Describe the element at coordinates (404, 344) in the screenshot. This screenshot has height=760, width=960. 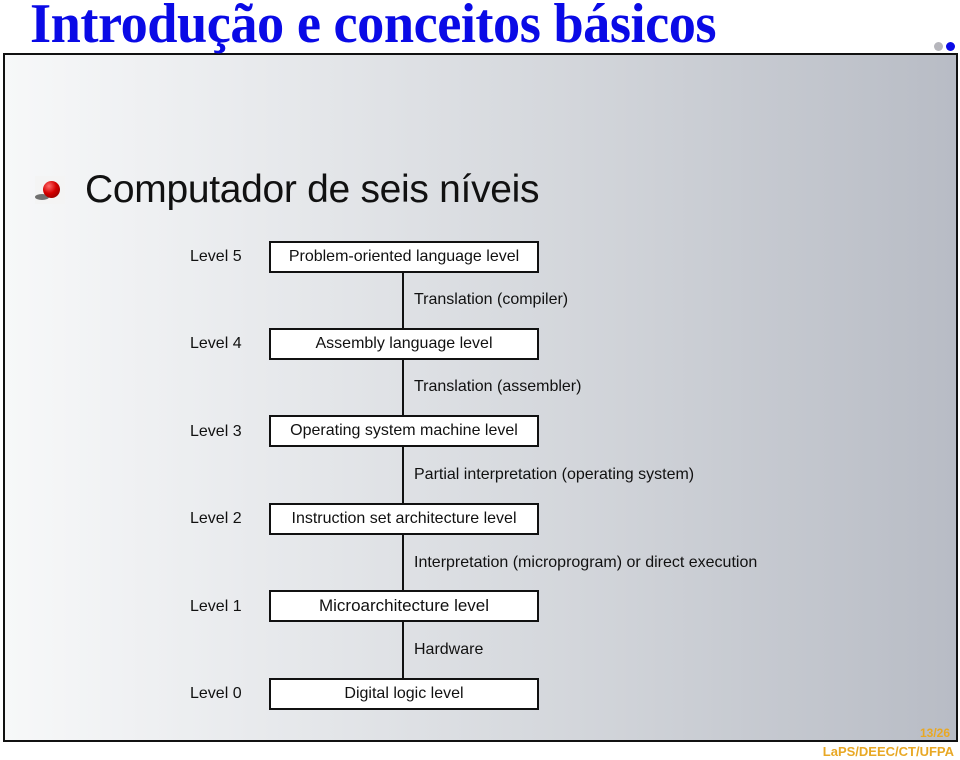
I see `level-box: Assembly language level` at that location.